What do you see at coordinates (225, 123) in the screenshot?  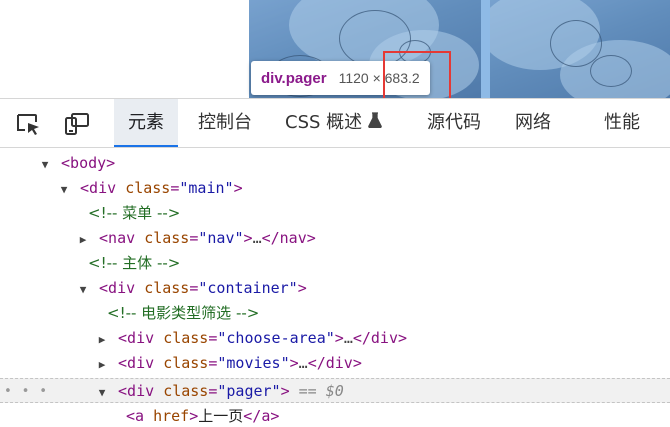 I see `tab-console: 控制台` at bounding box center [225, 123].